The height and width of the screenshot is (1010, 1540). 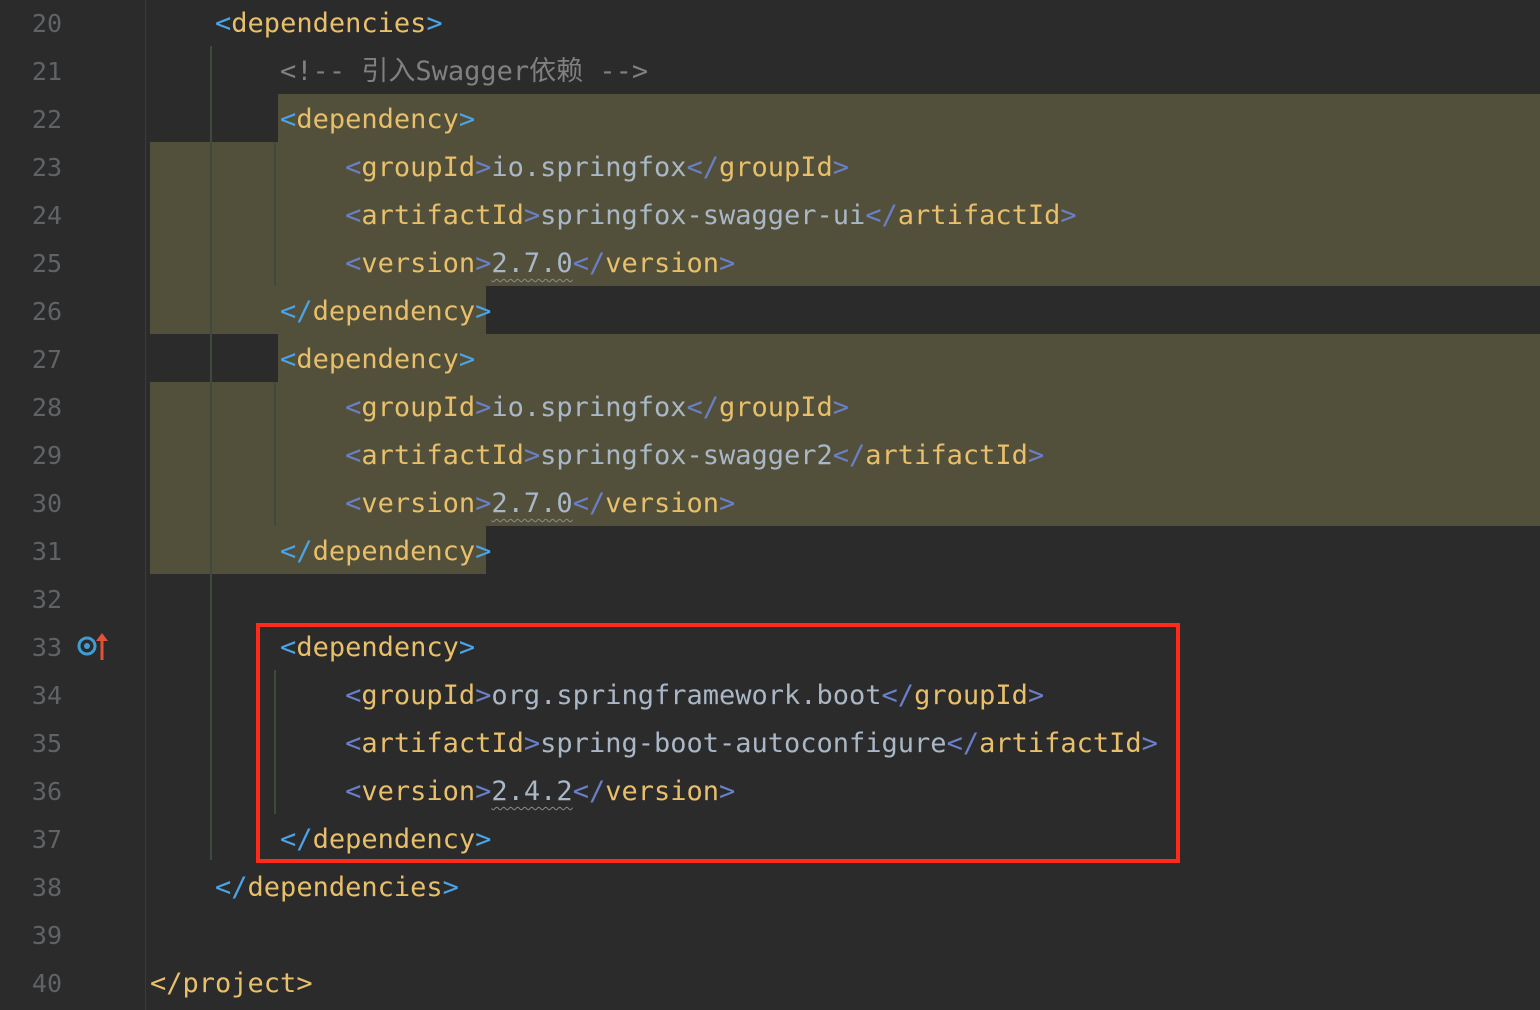 I want to click on line-number: 35, so click(x=46, y=743).